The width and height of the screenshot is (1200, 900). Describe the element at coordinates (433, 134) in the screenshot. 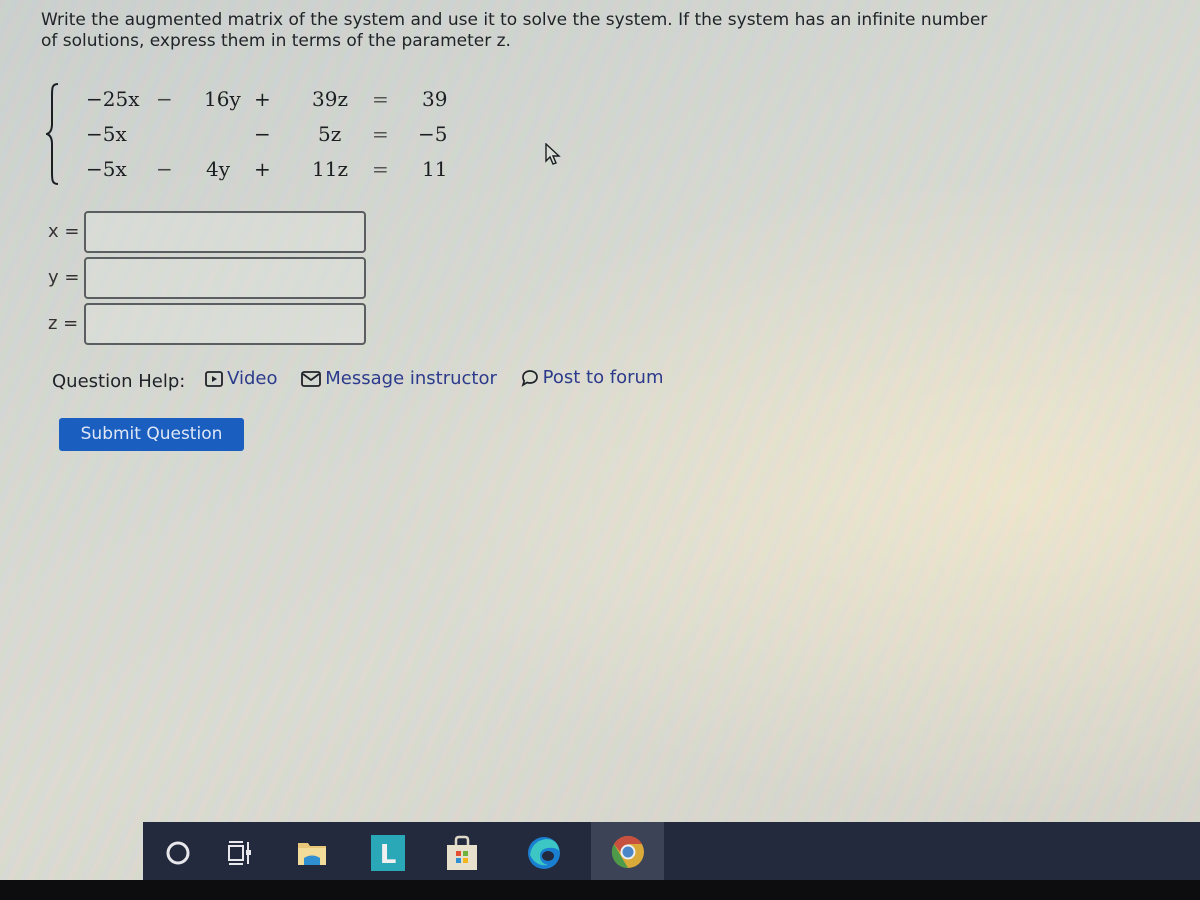

I see `rhs-value: −5` at that location.